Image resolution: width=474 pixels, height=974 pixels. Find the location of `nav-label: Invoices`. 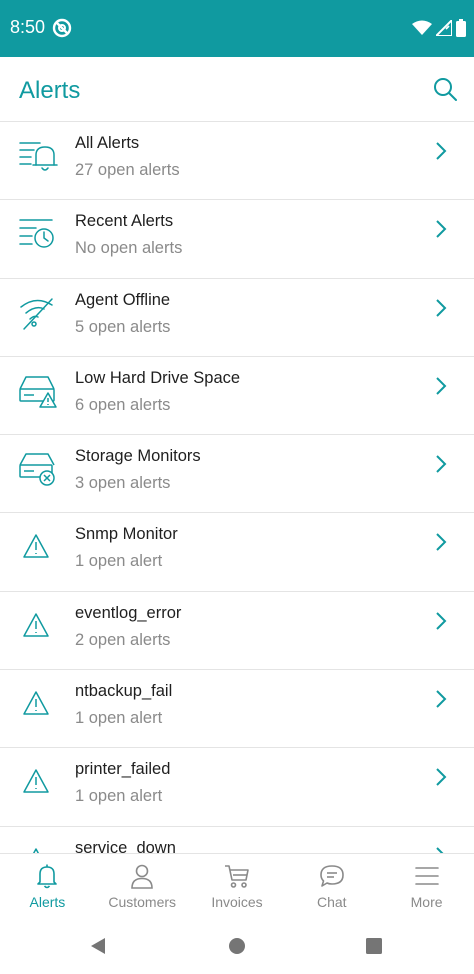

nav-label: Invoices is located at coordinates (237, 902).